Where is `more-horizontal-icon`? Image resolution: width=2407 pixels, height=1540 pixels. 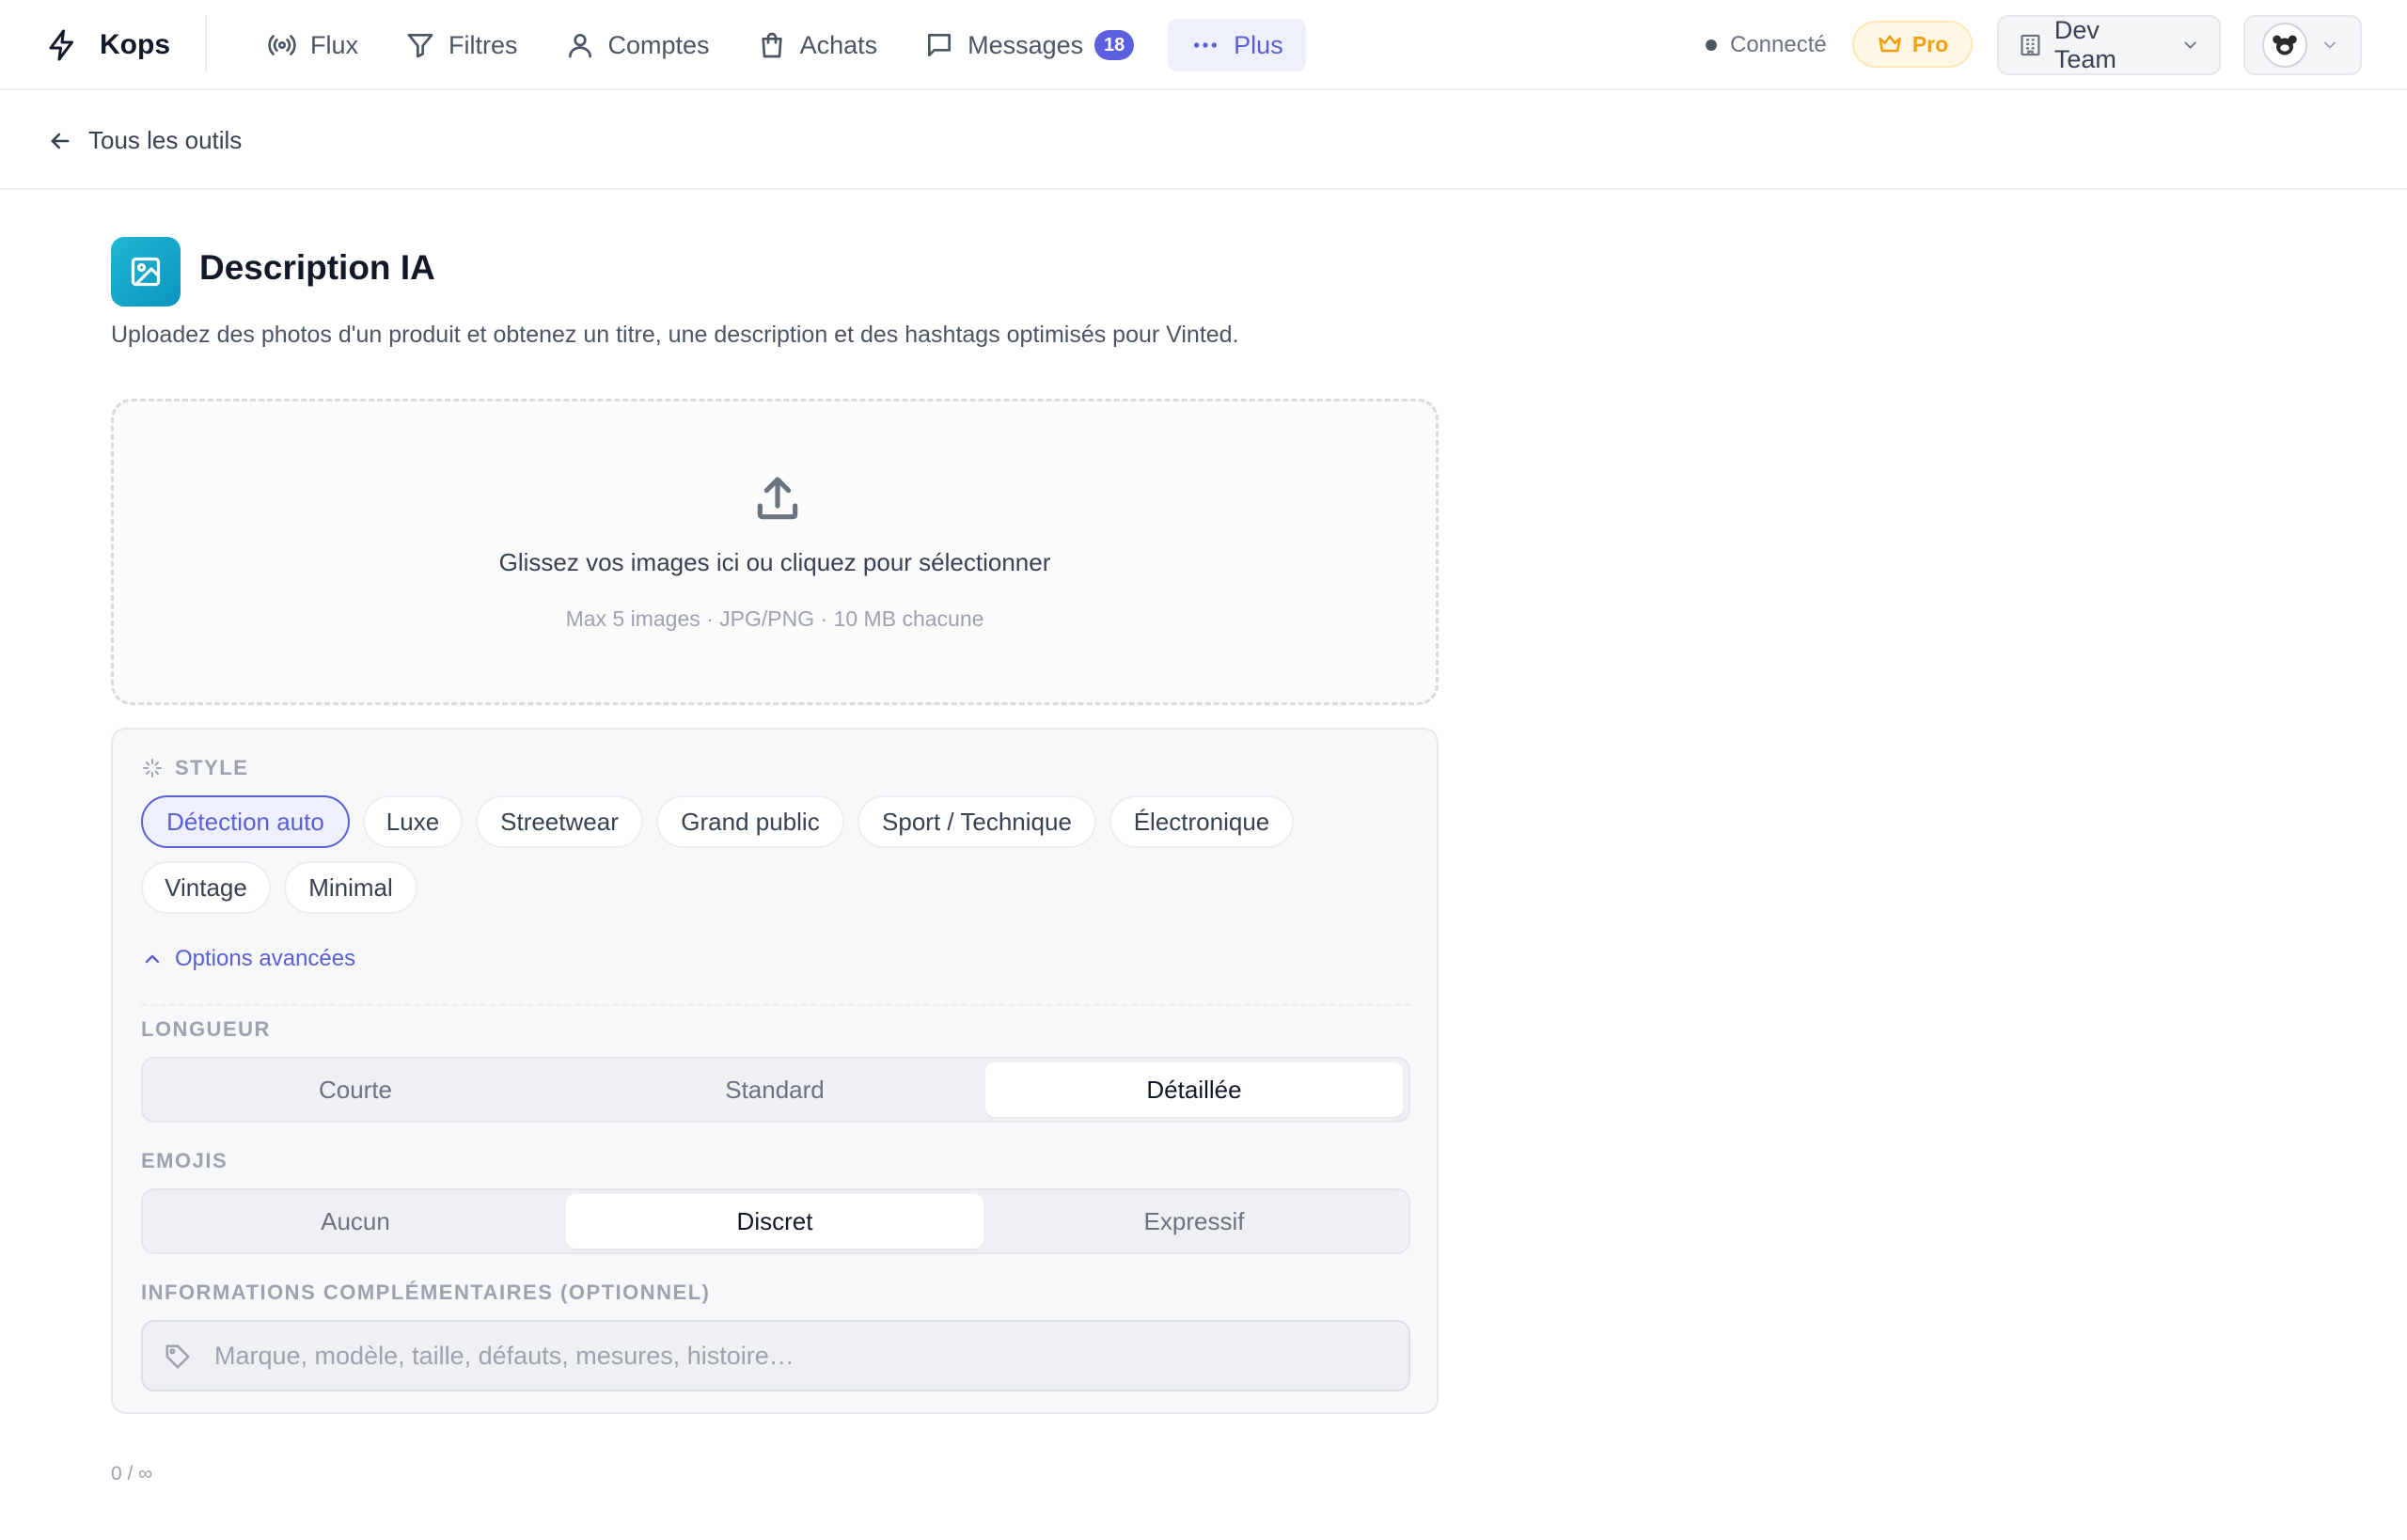
more-horizontal-icon is located at coordinates (1206, 45).